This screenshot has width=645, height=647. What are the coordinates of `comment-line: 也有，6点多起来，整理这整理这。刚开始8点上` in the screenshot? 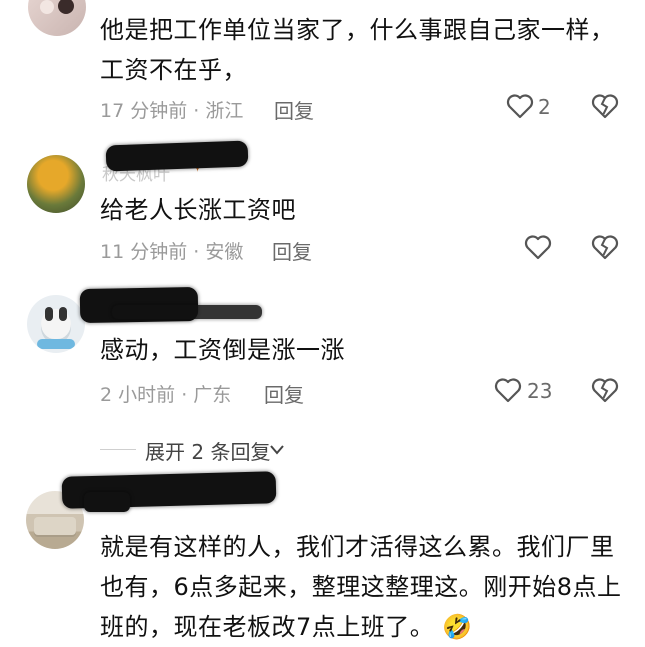 It's located at (361, 587).